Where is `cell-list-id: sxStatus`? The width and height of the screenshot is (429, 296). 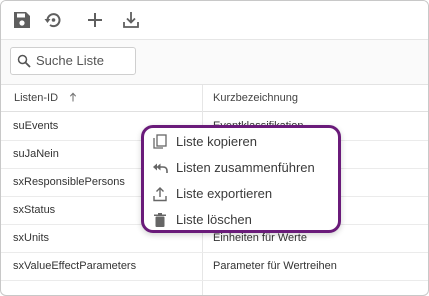
cell-list-id: sxStatus is located at coordinates (34, 210).